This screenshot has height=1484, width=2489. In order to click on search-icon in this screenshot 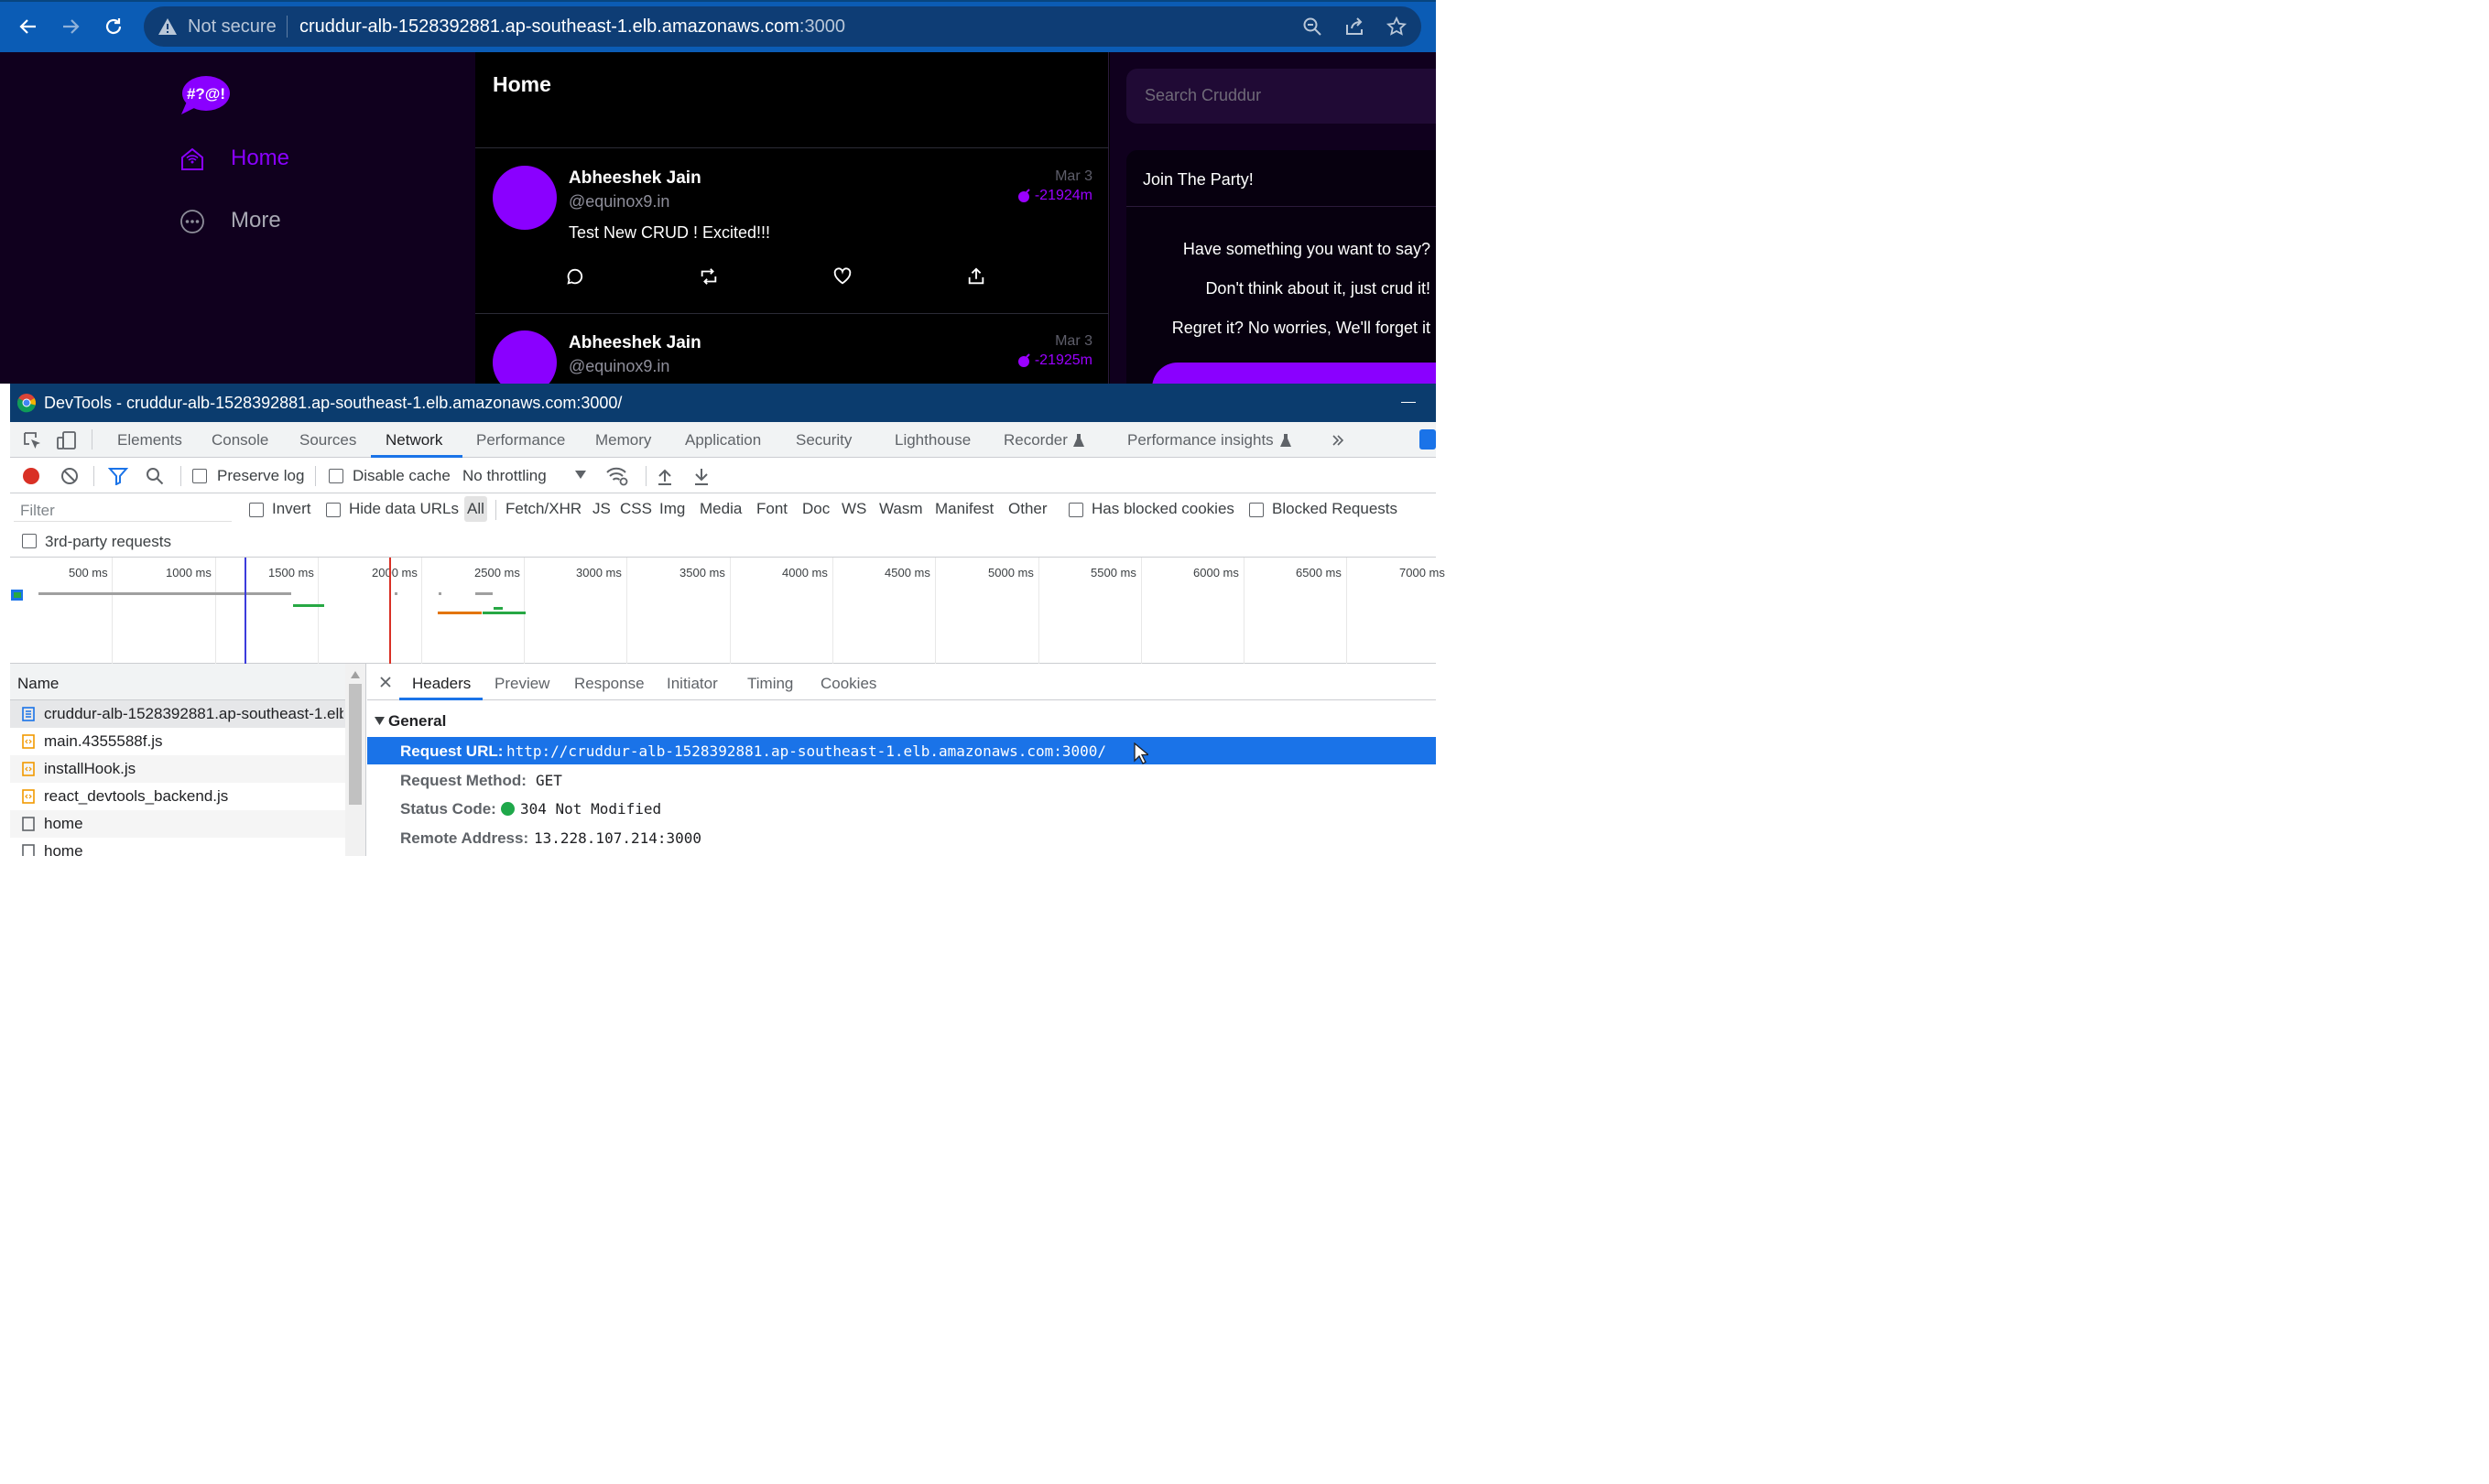, I will do `click(155, 476)`.